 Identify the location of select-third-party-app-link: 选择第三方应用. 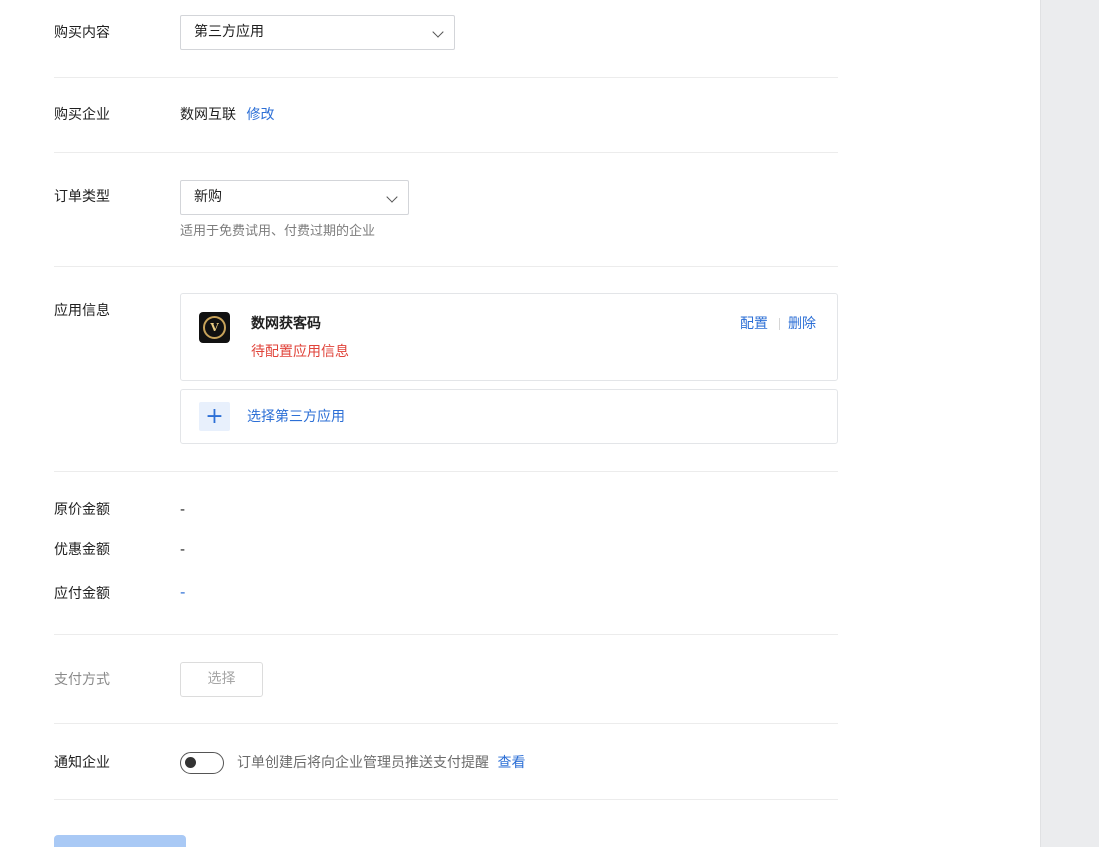
(296, 417).